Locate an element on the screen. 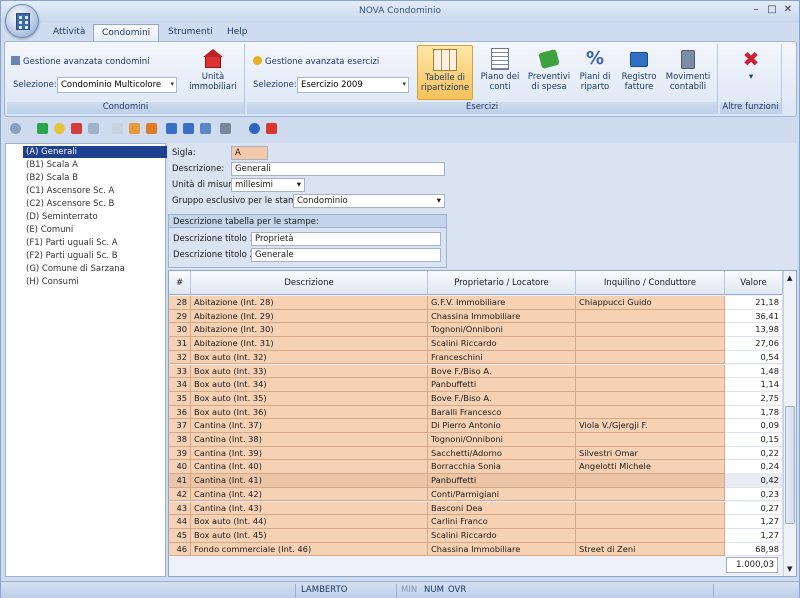 The width and height of the screenshot is (800, 598). table-cell: 46 is located at coordinates (180, 549).